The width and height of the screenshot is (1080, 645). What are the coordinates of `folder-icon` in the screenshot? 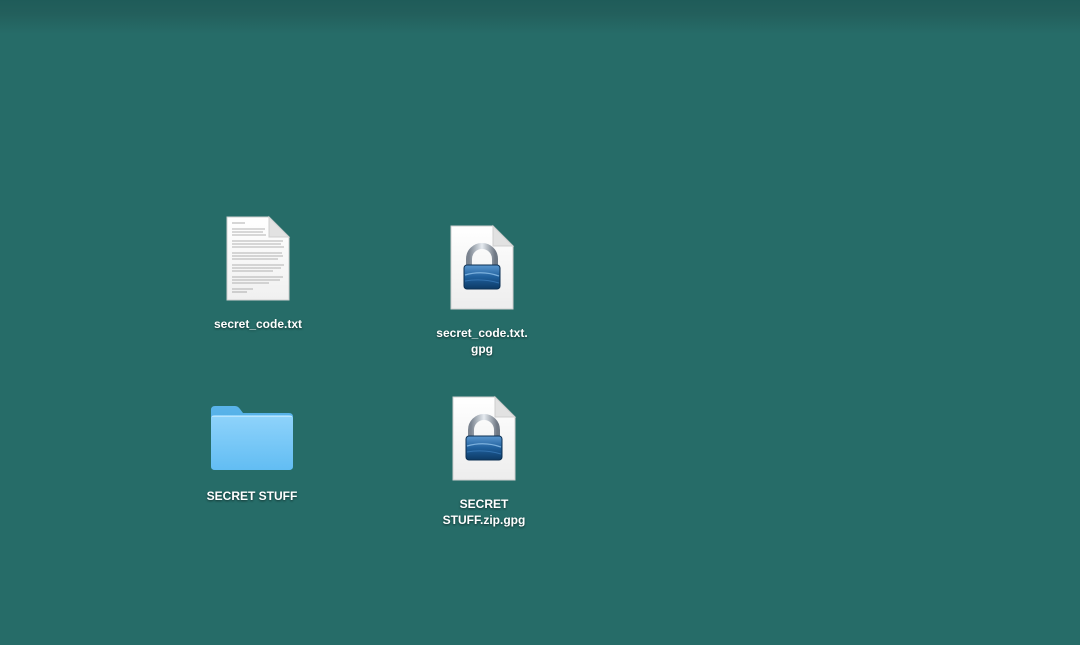 It's located at (252, 438).